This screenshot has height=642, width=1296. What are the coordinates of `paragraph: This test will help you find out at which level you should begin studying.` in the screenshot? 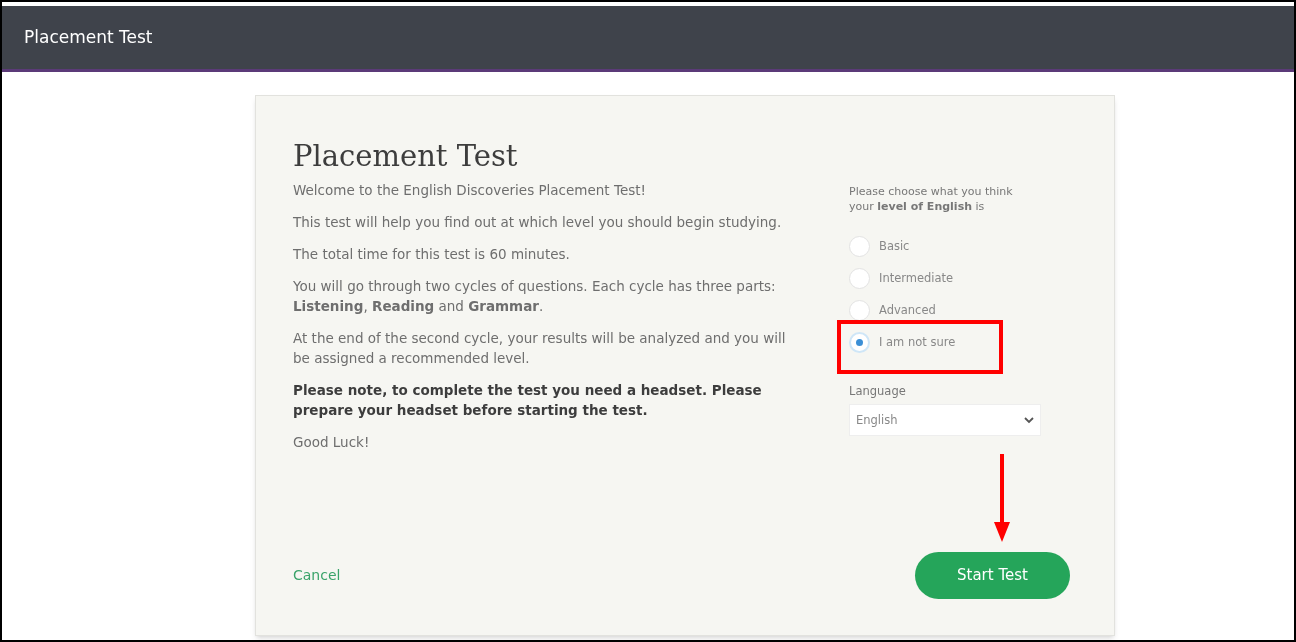 It's located at (538, 222).